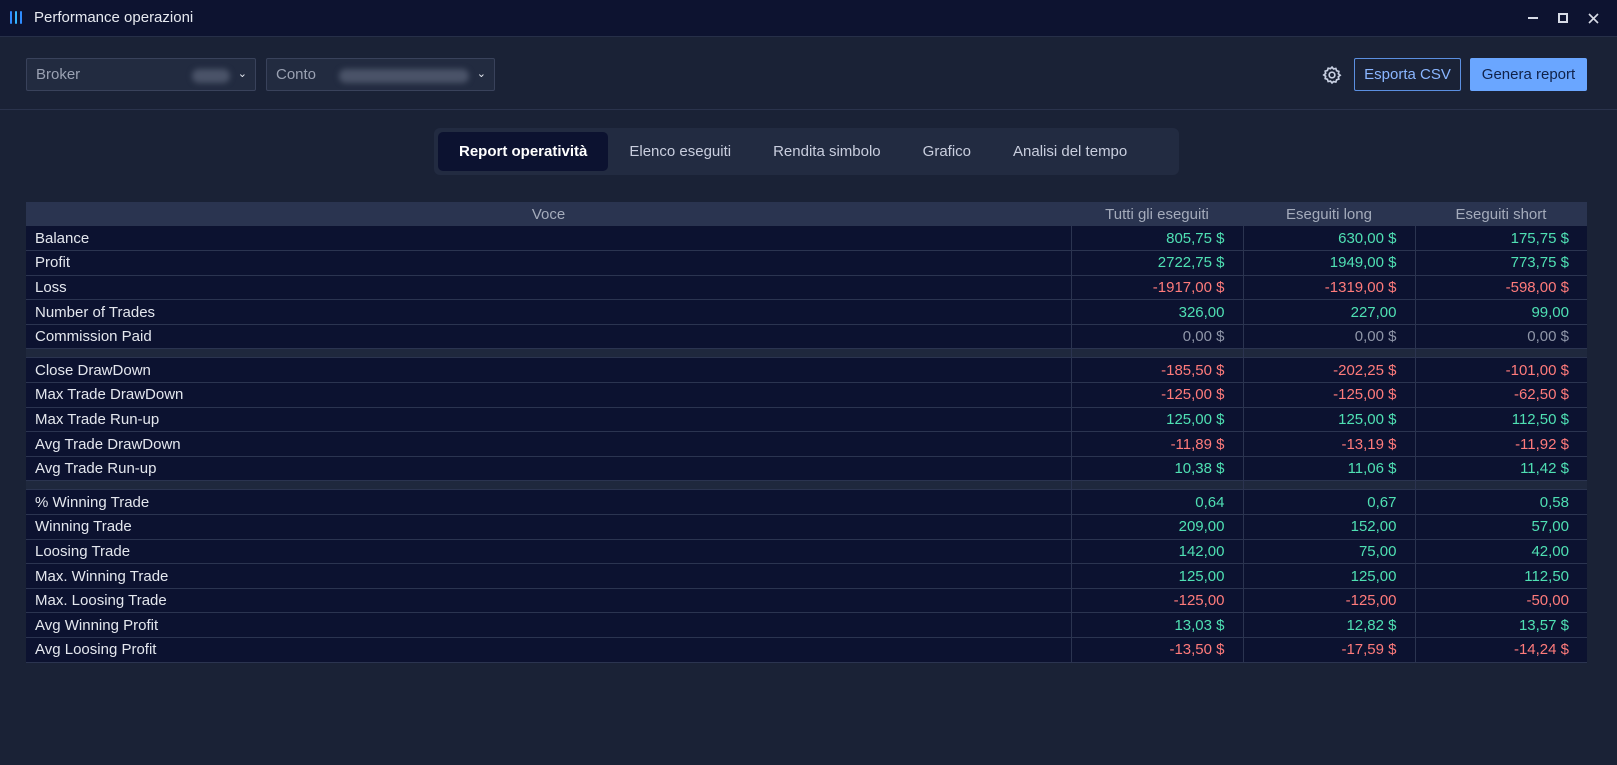 The height and width of the screenshot is (765, 1617). Describe the element at coordinates (1328, 625) in the screenshot. I see `row-value: 12,82 $` at that location.